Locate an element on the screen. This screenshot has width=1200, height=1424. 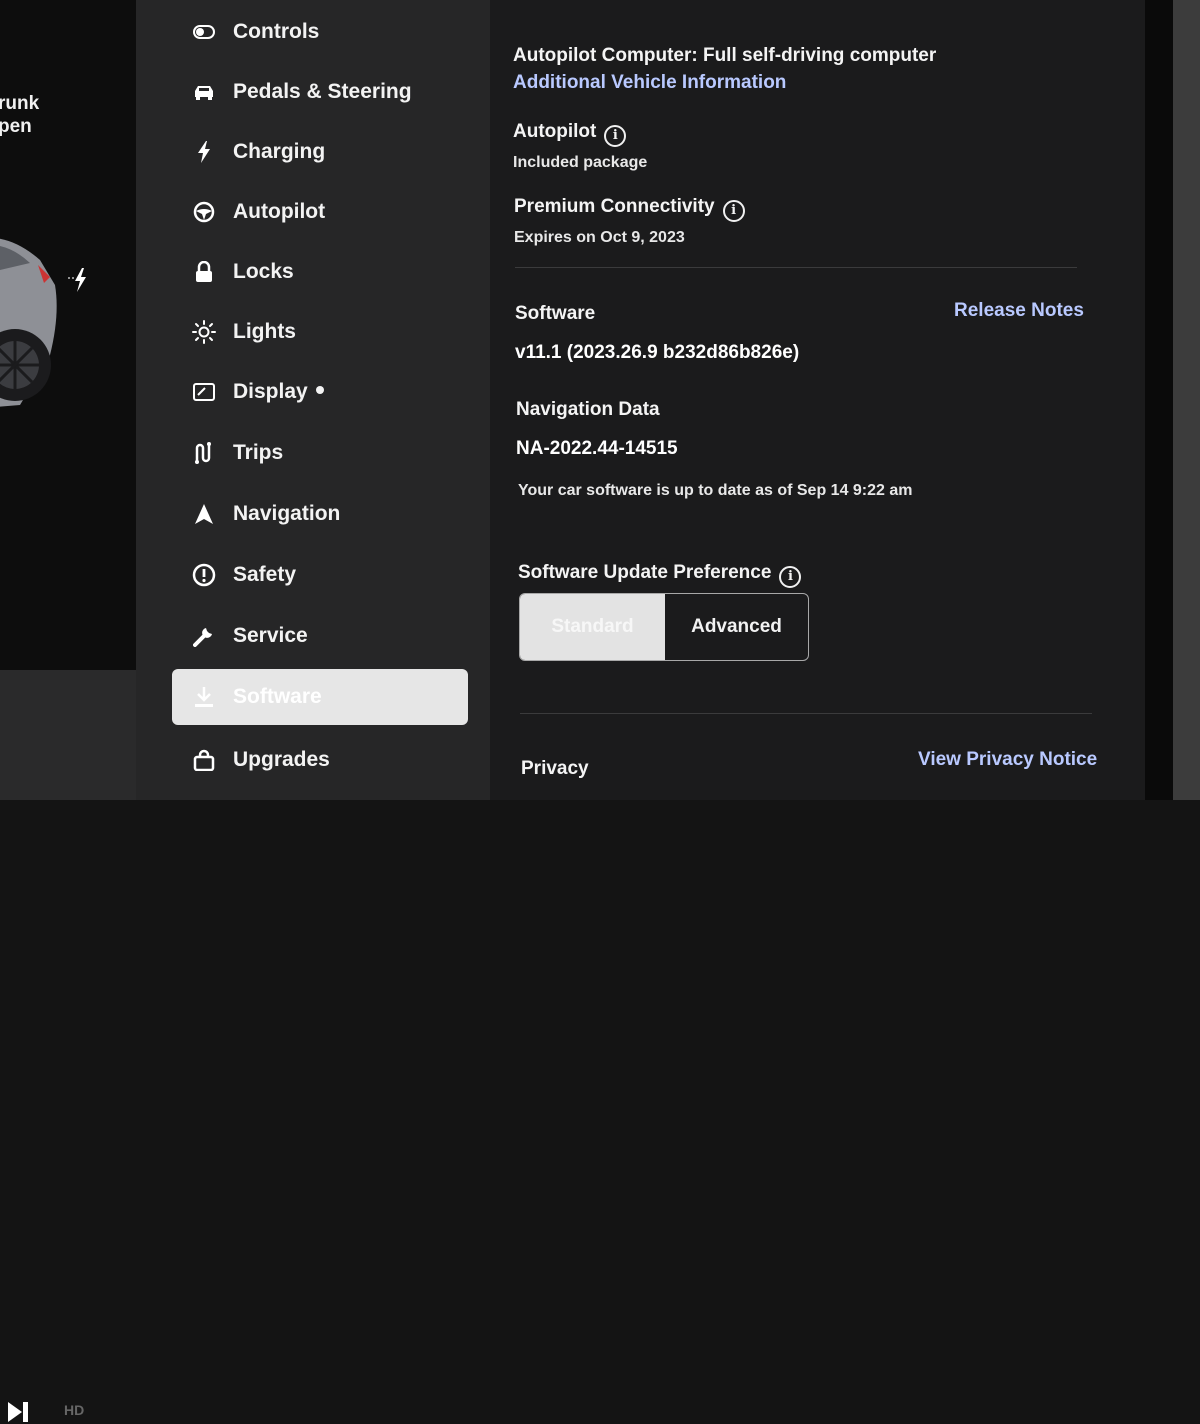
sidebar-item-label: Autopilot is located at coordinates (279, 211).